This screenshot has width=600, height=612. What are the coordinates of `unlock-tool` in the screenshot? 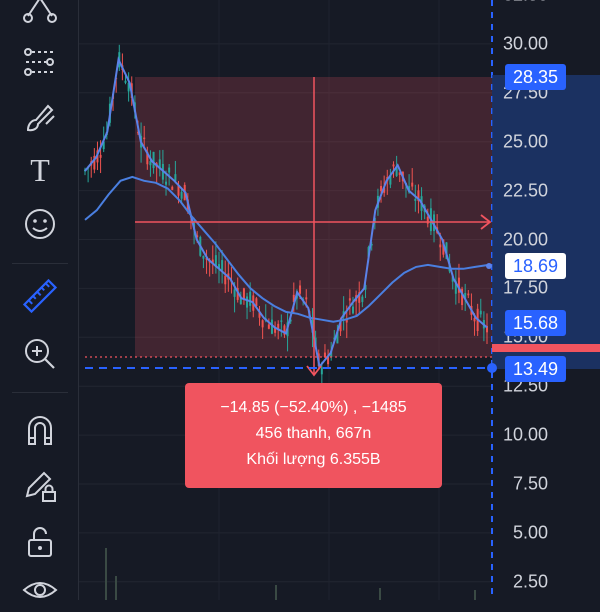 It's located at (40, 542).